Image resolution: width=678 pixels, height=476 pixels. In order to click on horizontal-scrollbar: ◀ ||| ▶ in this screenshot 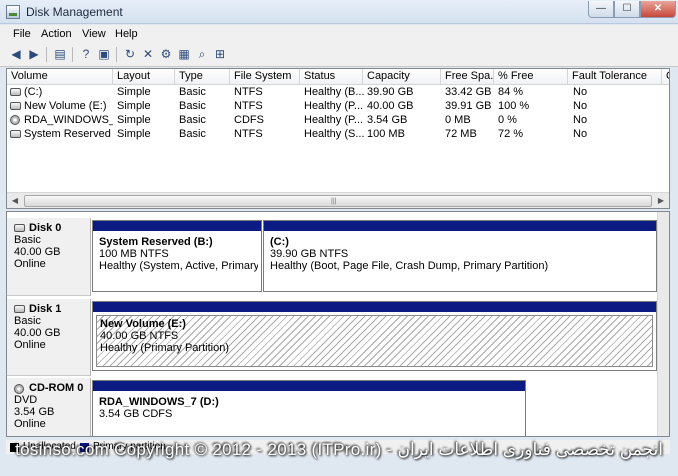, I will do `click(338, 200)`.